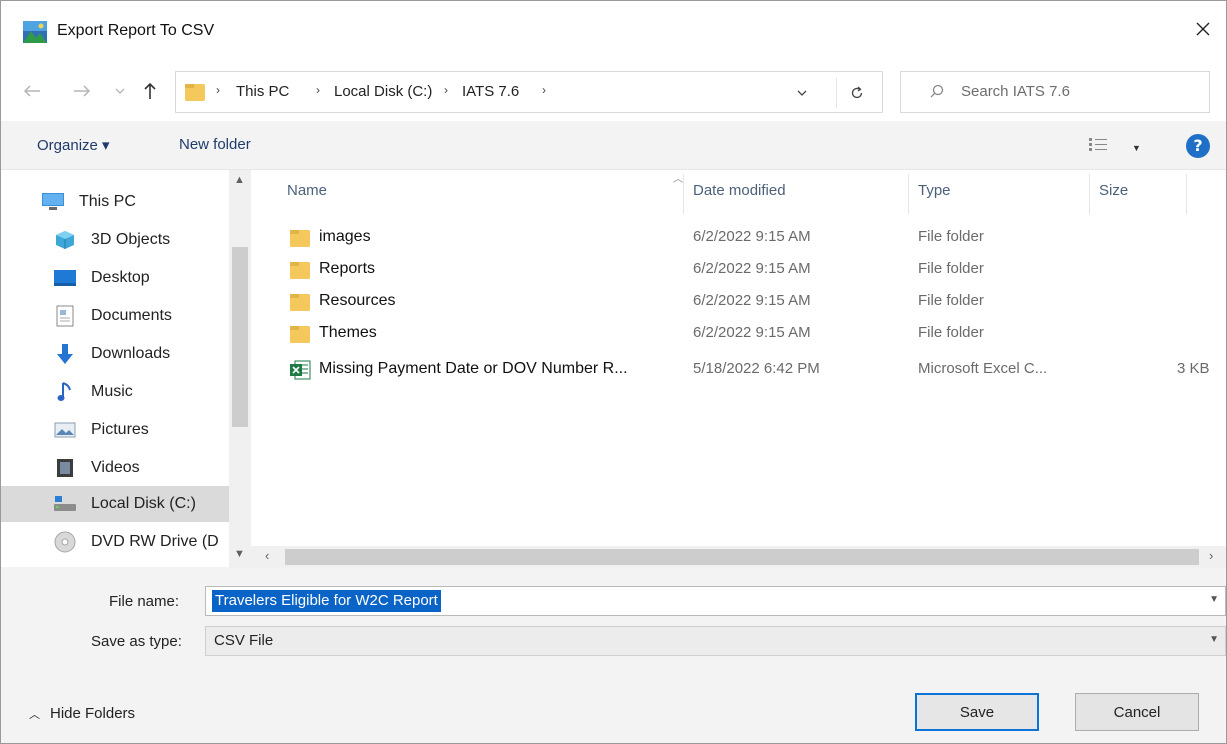 This screenshot has width=1227, height=744. What do you see at coordinates (267, 555) in the screenshot?
I see `scroll-left-icon: ‹` at bounding box center [267, 555].